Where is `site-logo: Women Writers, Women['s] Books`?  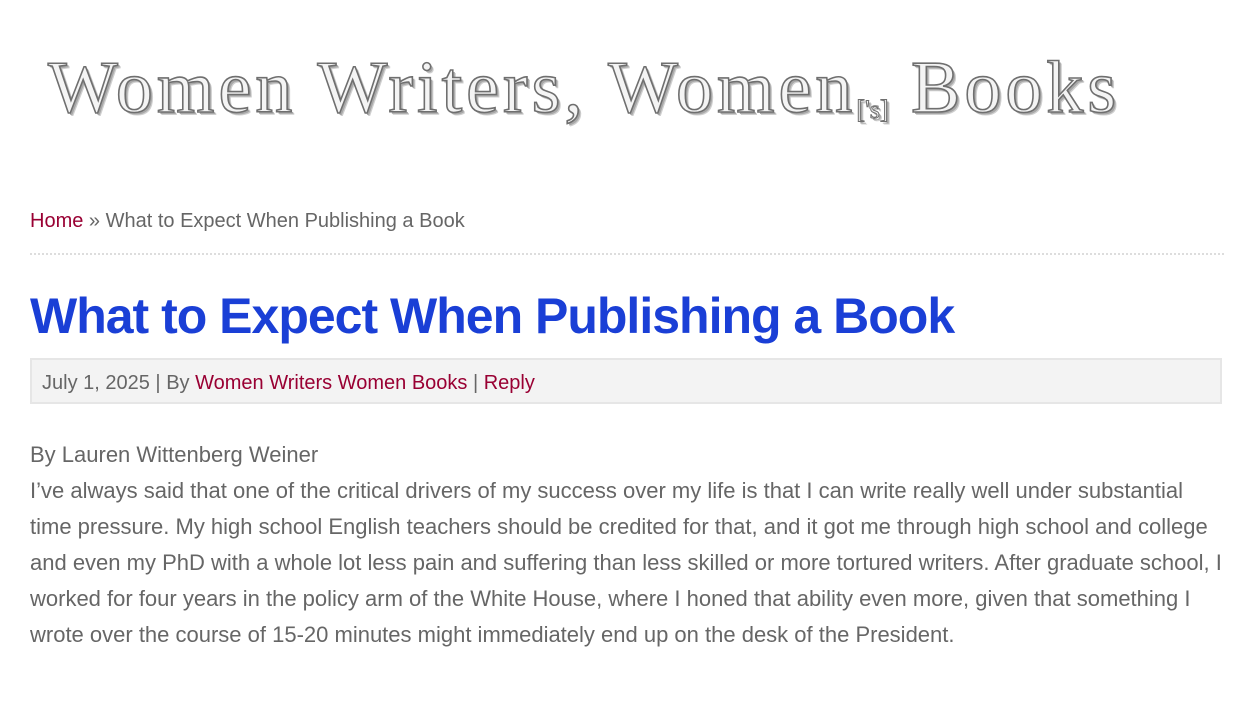
site-logo: Women Writers, Women['s] Books is located at coordinates (607, 88).